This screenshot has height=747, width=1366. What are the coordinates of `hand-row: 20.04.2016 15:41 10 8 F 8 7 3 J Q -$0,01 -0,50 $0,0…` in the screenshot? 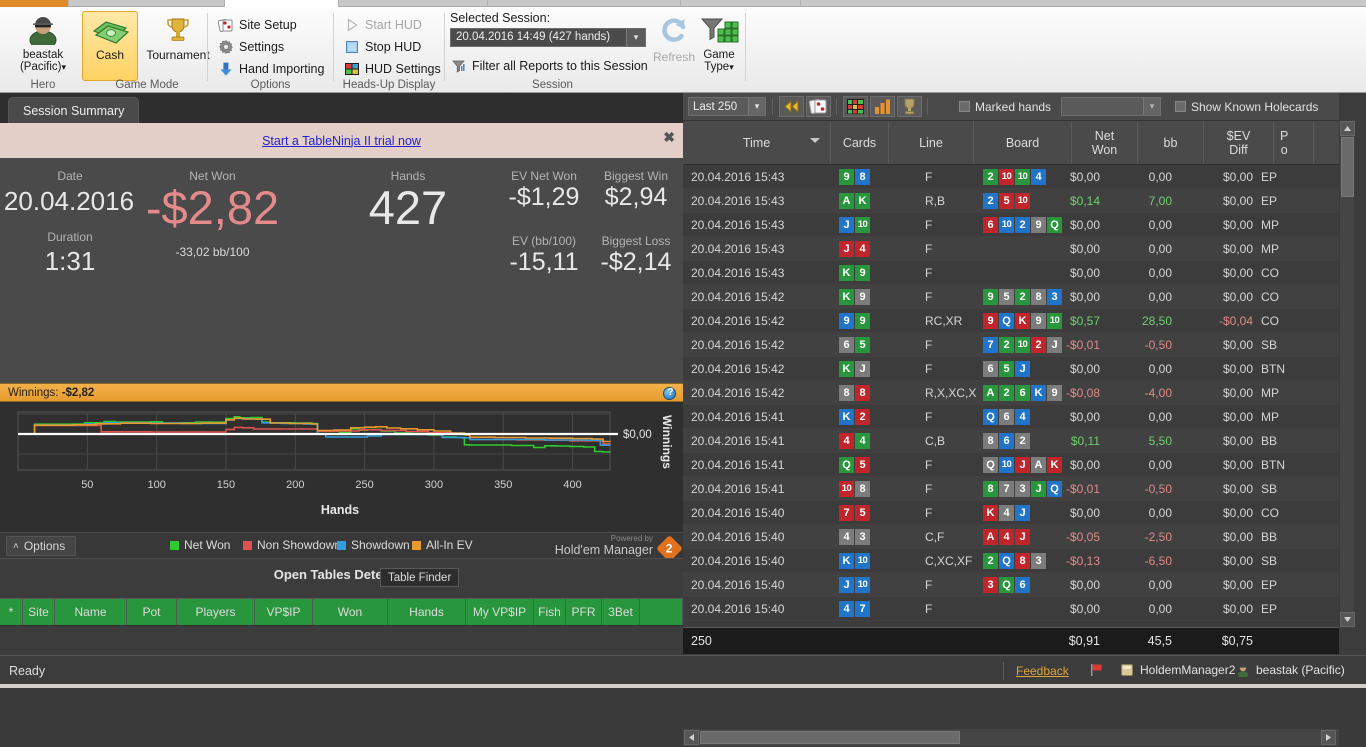 It's located at (1011, 489).